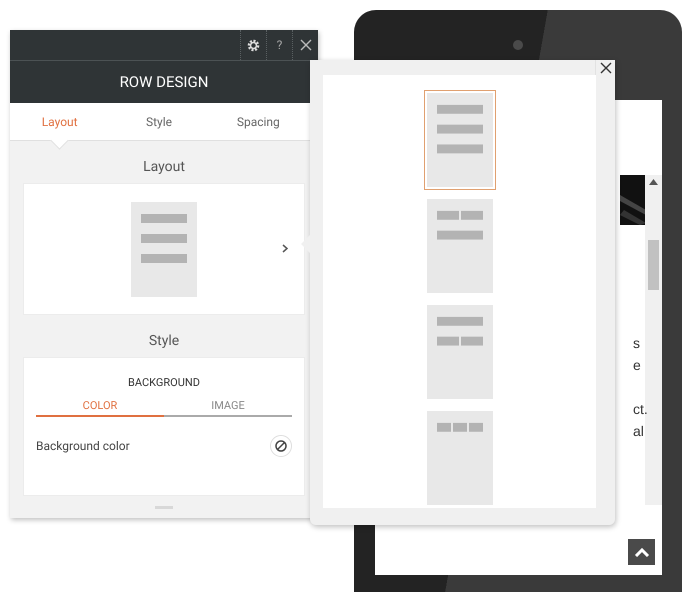  What do you see at coordinates (653, 265) in the screenshot?
I see `scroll-thumb` at bounding box center [653, 265].